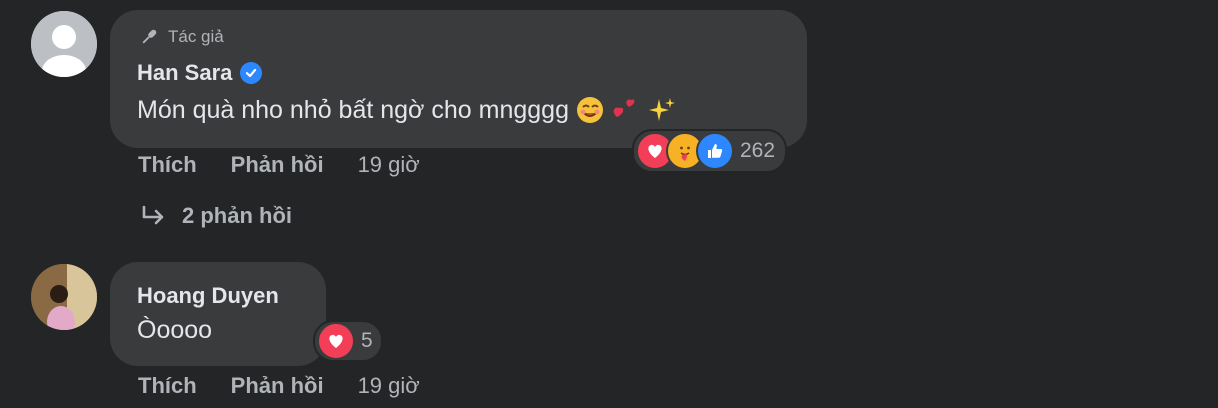  What do you see at coordinates (208, 296) in the screenshot?
I see `comment-author-name: Hoang Duyen` at bounding box center [208, 296].